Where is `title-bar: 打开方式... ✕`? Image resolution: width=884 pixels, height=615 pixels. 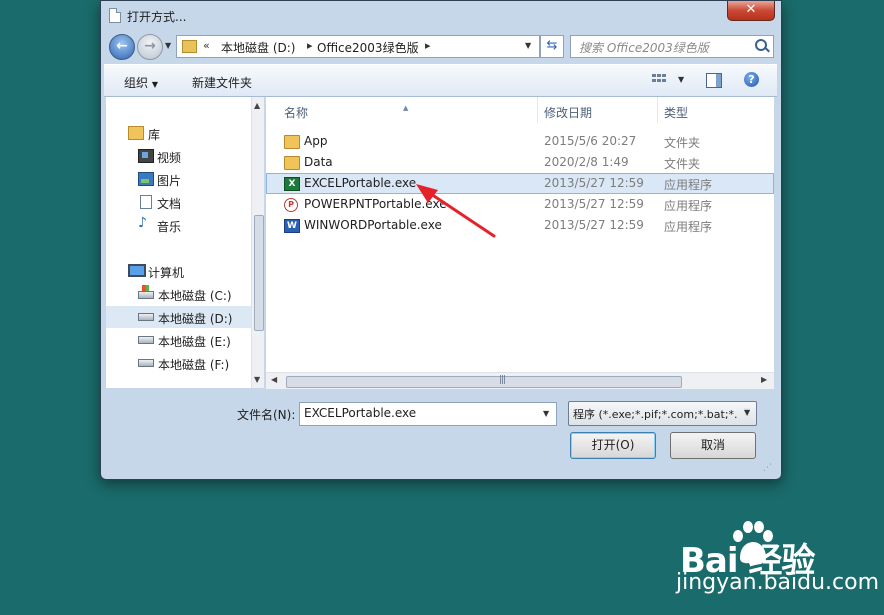
title-bar: 打开方式... ✕ is located at coordinates (441, 16).